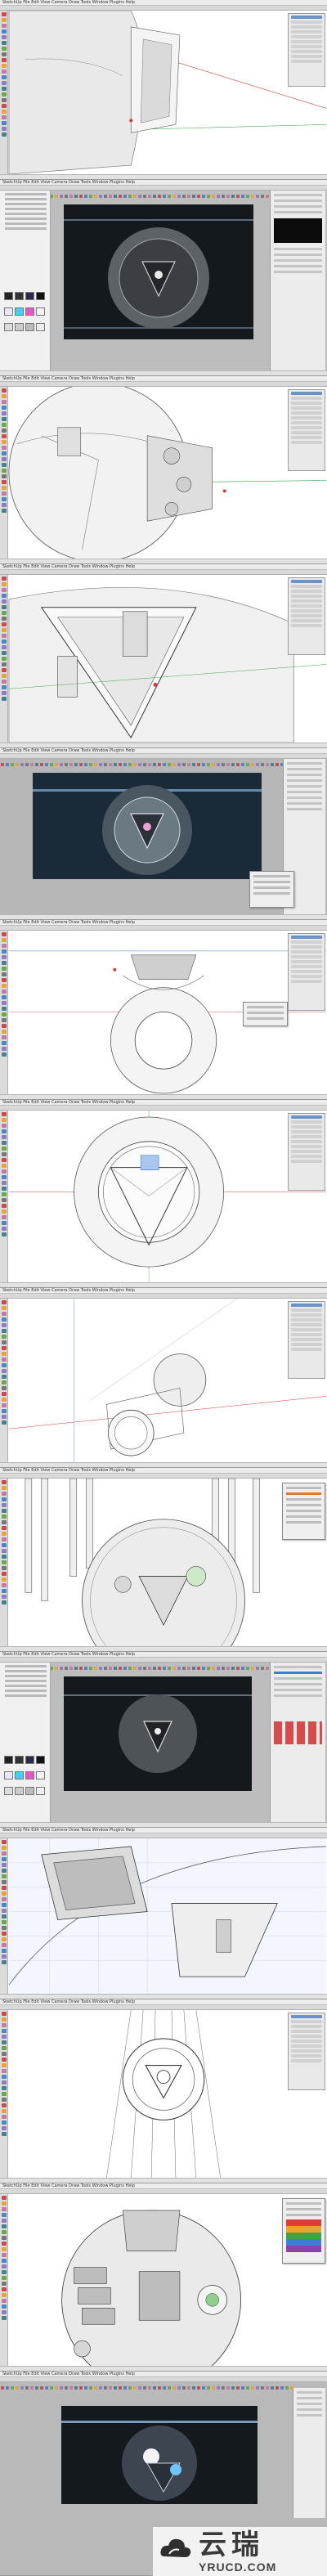  Describe the element at coordinates (306, 430) in the screenshot. I see `default-tray-panel` at that location.